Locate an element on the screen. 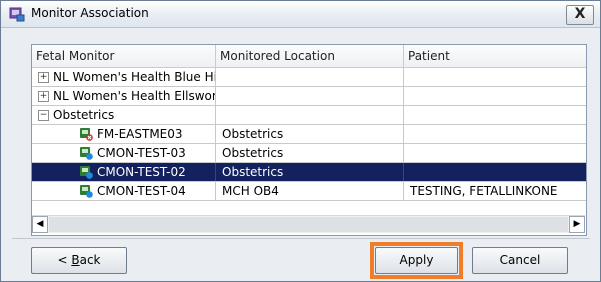 The image size is (601, 282). fetal-monitor-cell: + NL Women's Health Ellswort is located at coordinates (124, 96).